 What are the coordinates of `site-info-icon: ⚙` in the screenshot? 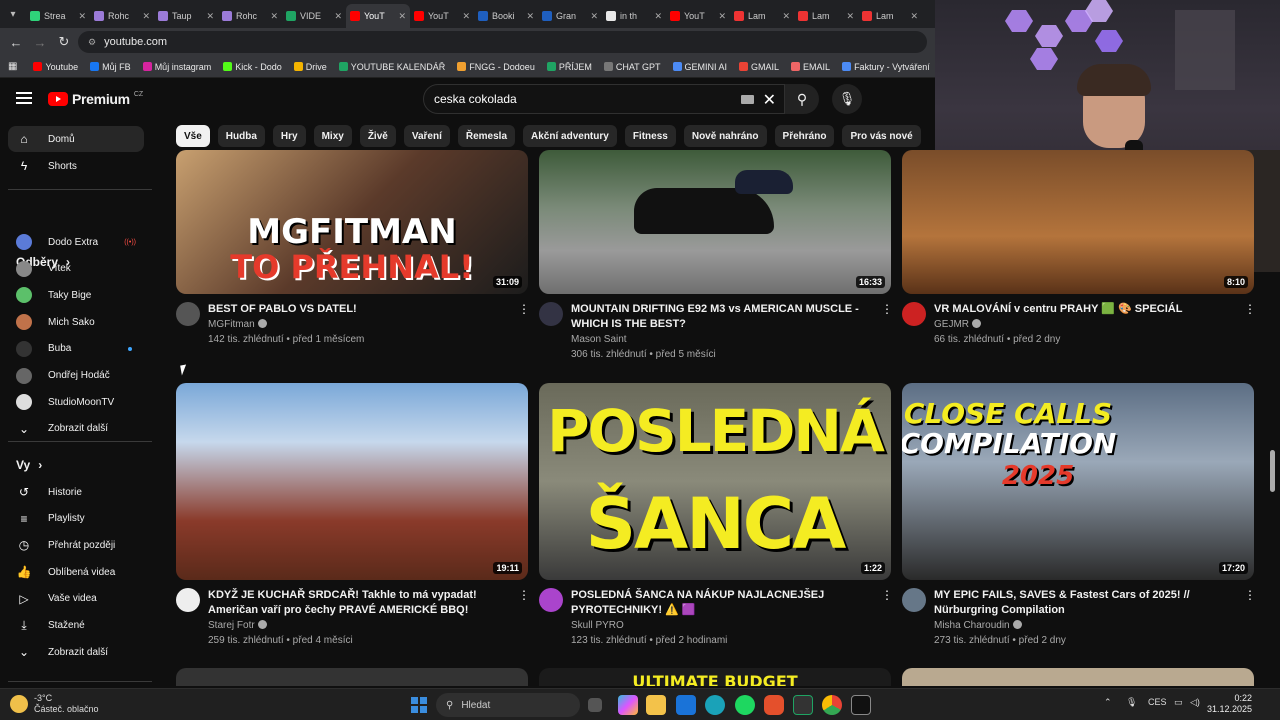 It's located at (92, 42).